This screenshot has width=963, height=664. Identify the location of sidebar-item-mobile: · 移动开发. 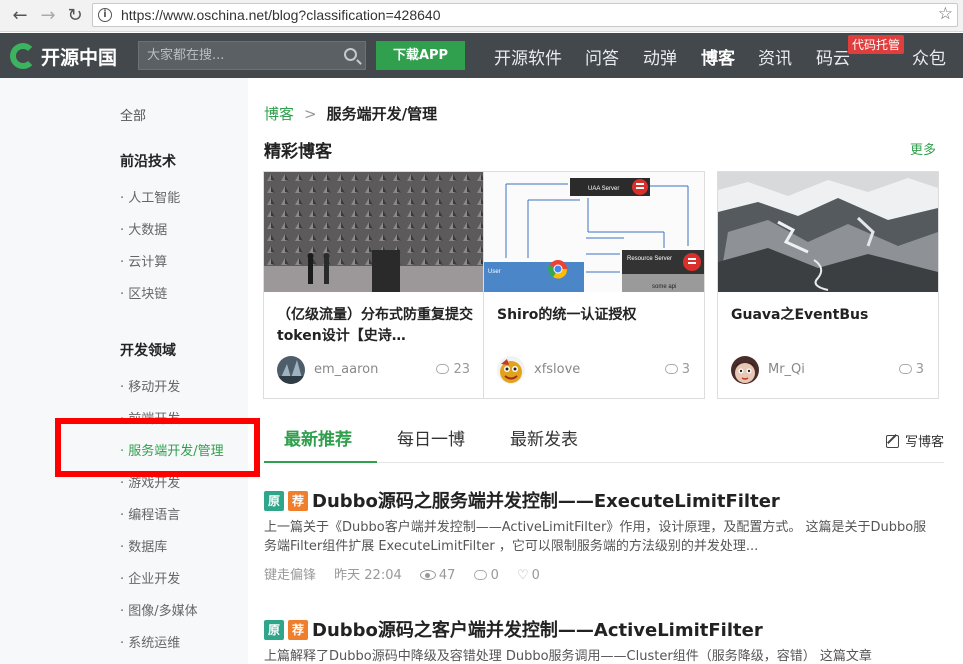
(150, 385).